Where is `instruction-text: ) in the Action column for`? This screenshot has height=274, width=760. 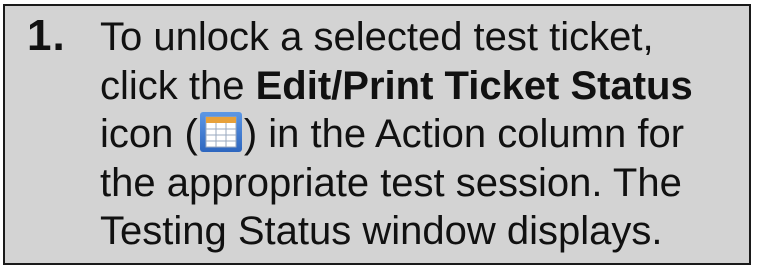
instruction-text: ) in the Action column for is located at coordinates (464, 134).